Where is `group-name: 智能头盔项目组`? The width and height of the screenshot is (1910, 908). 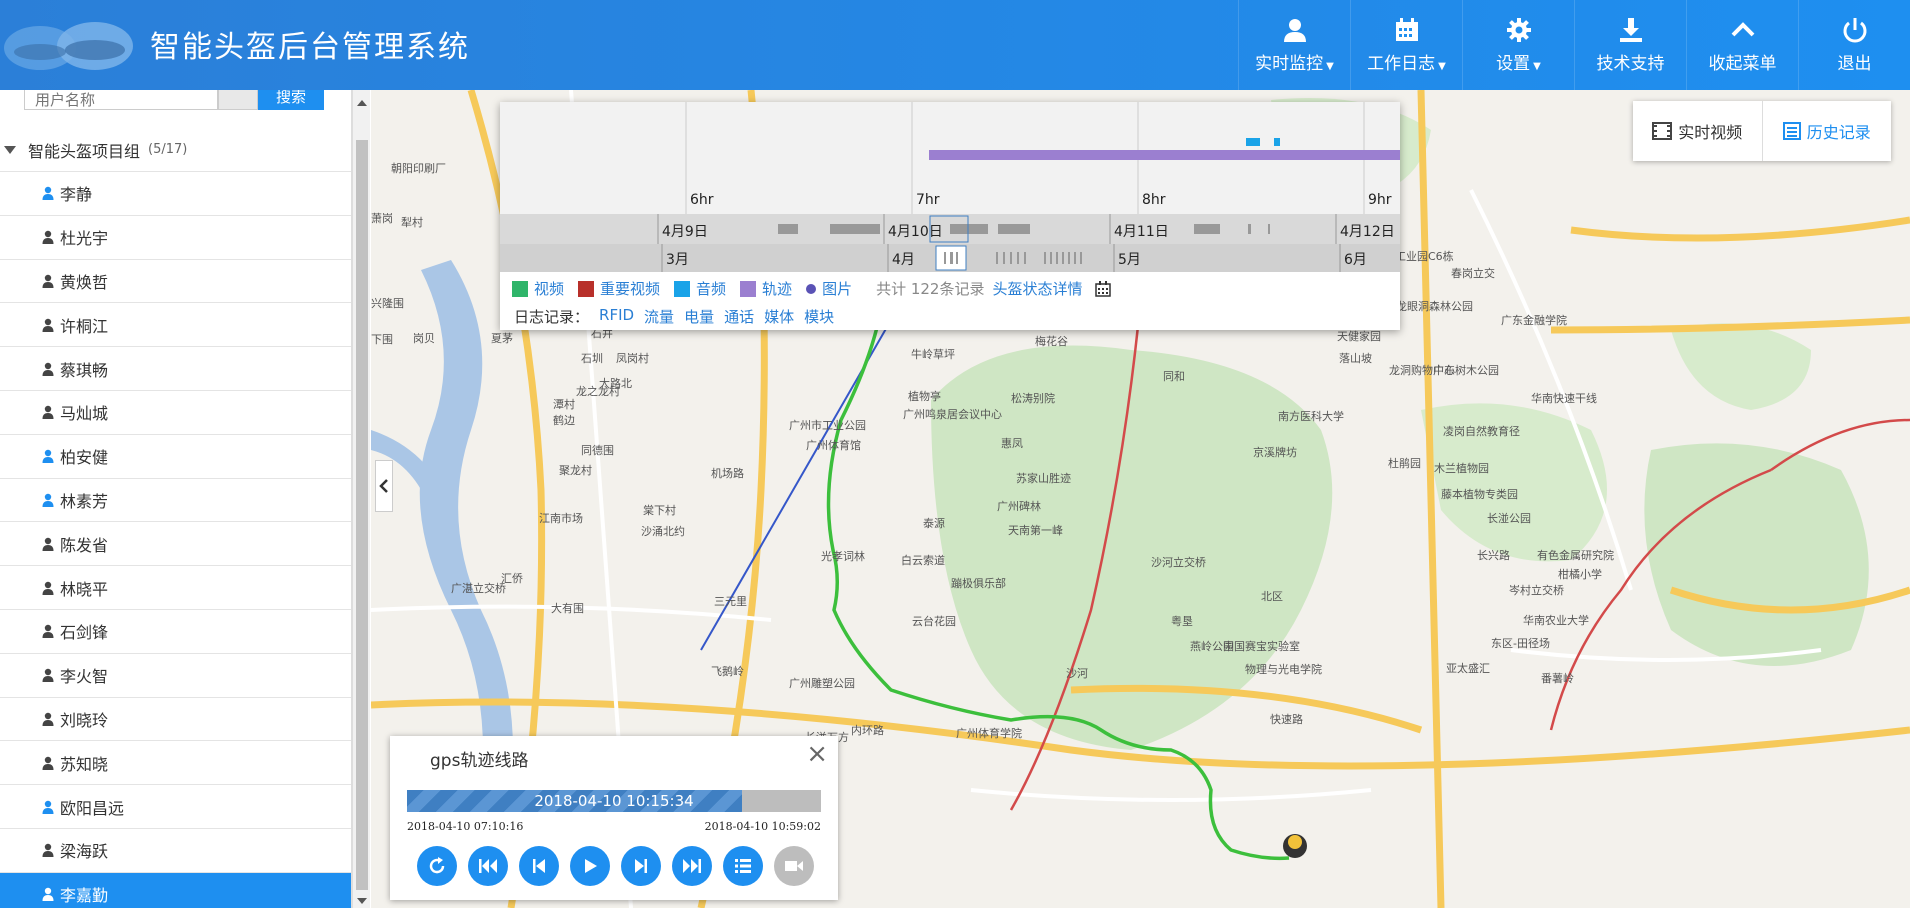 group-name: 智能头盔项目组 is located at coordinates (84, 151).